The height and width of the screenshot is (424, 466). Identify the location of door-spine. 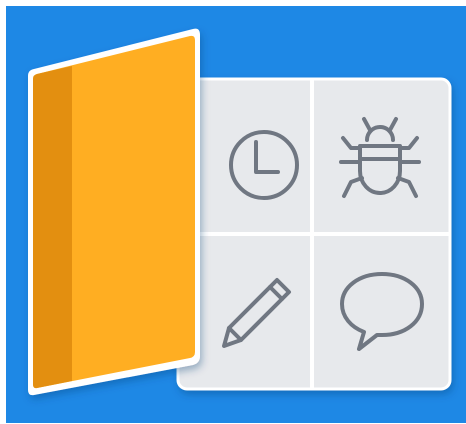
(52, 227).